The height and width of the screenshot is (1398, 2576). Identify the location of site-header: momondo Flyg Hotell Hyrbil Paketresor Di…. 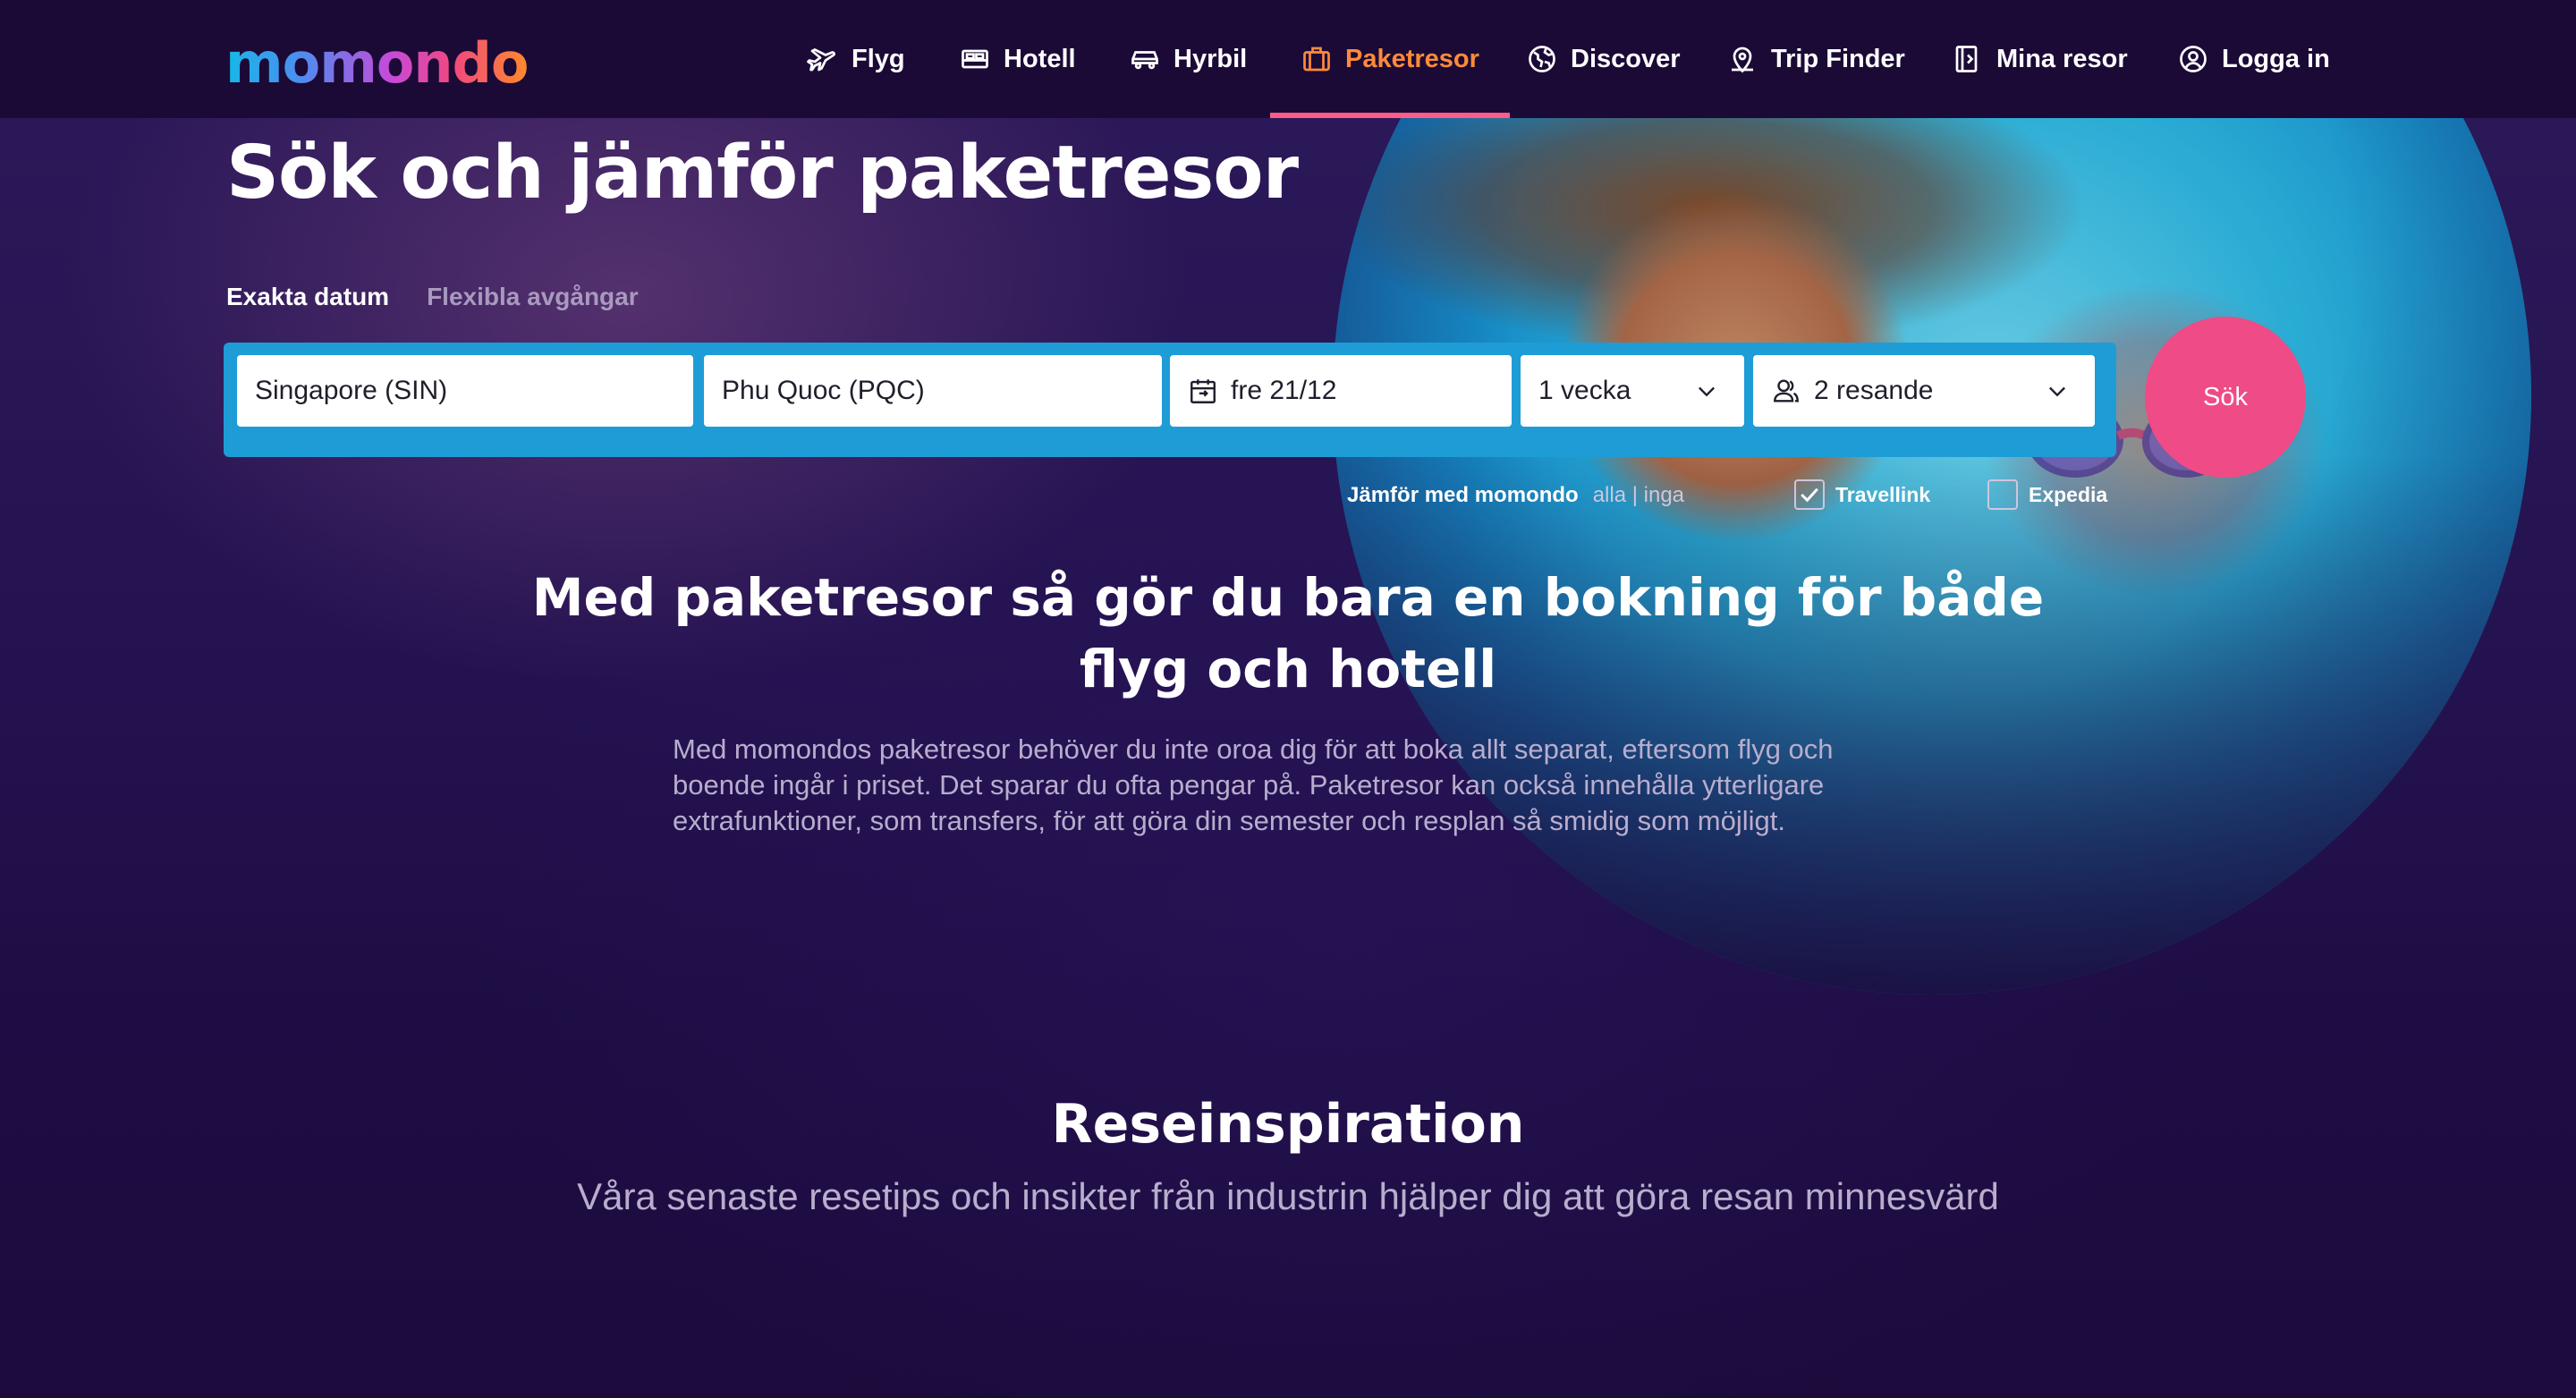
(1288, 59).